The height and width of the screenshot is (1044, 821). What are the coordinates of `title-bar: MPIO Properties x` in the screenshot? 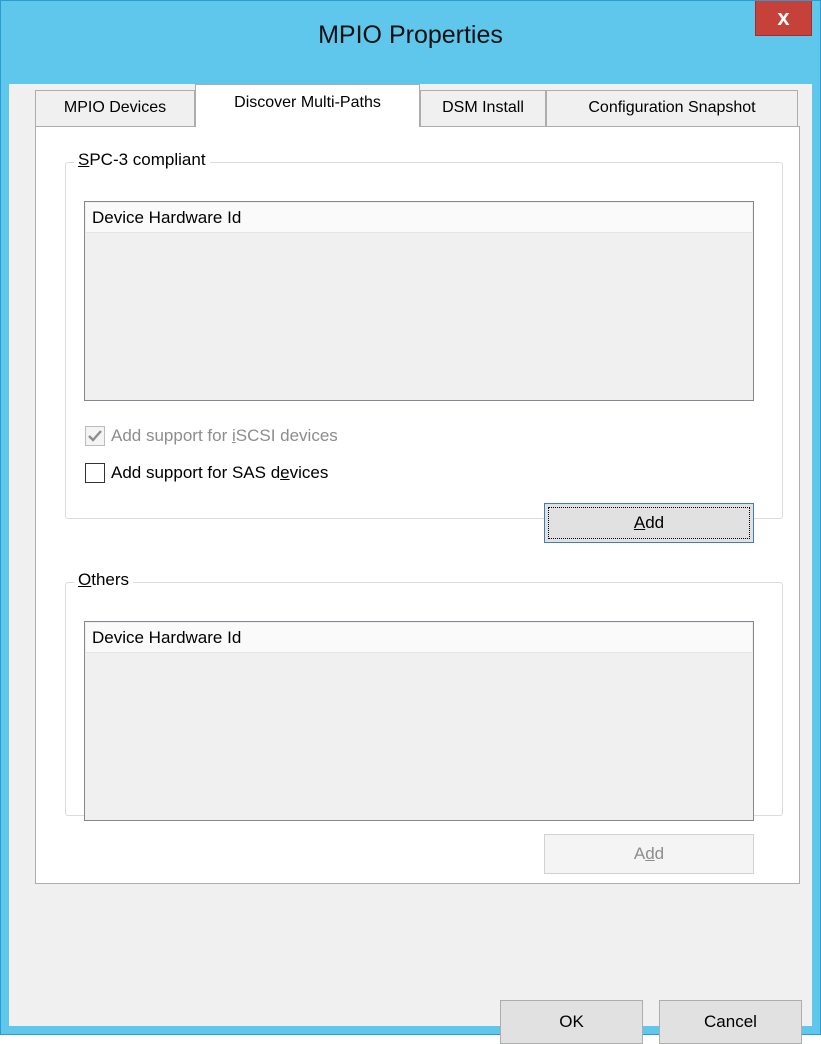 It's located at (410, 42).